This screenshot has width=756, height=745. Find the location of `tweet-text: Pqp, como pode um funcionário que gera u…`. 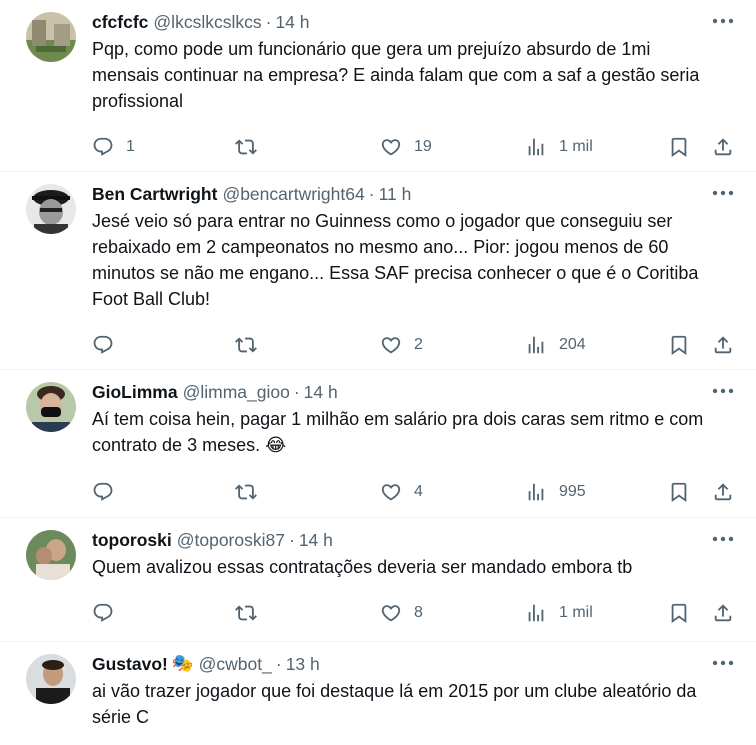

tweet-text: Pqp, como pode um funcionário que gera u… is located at coordinates (396, 75).